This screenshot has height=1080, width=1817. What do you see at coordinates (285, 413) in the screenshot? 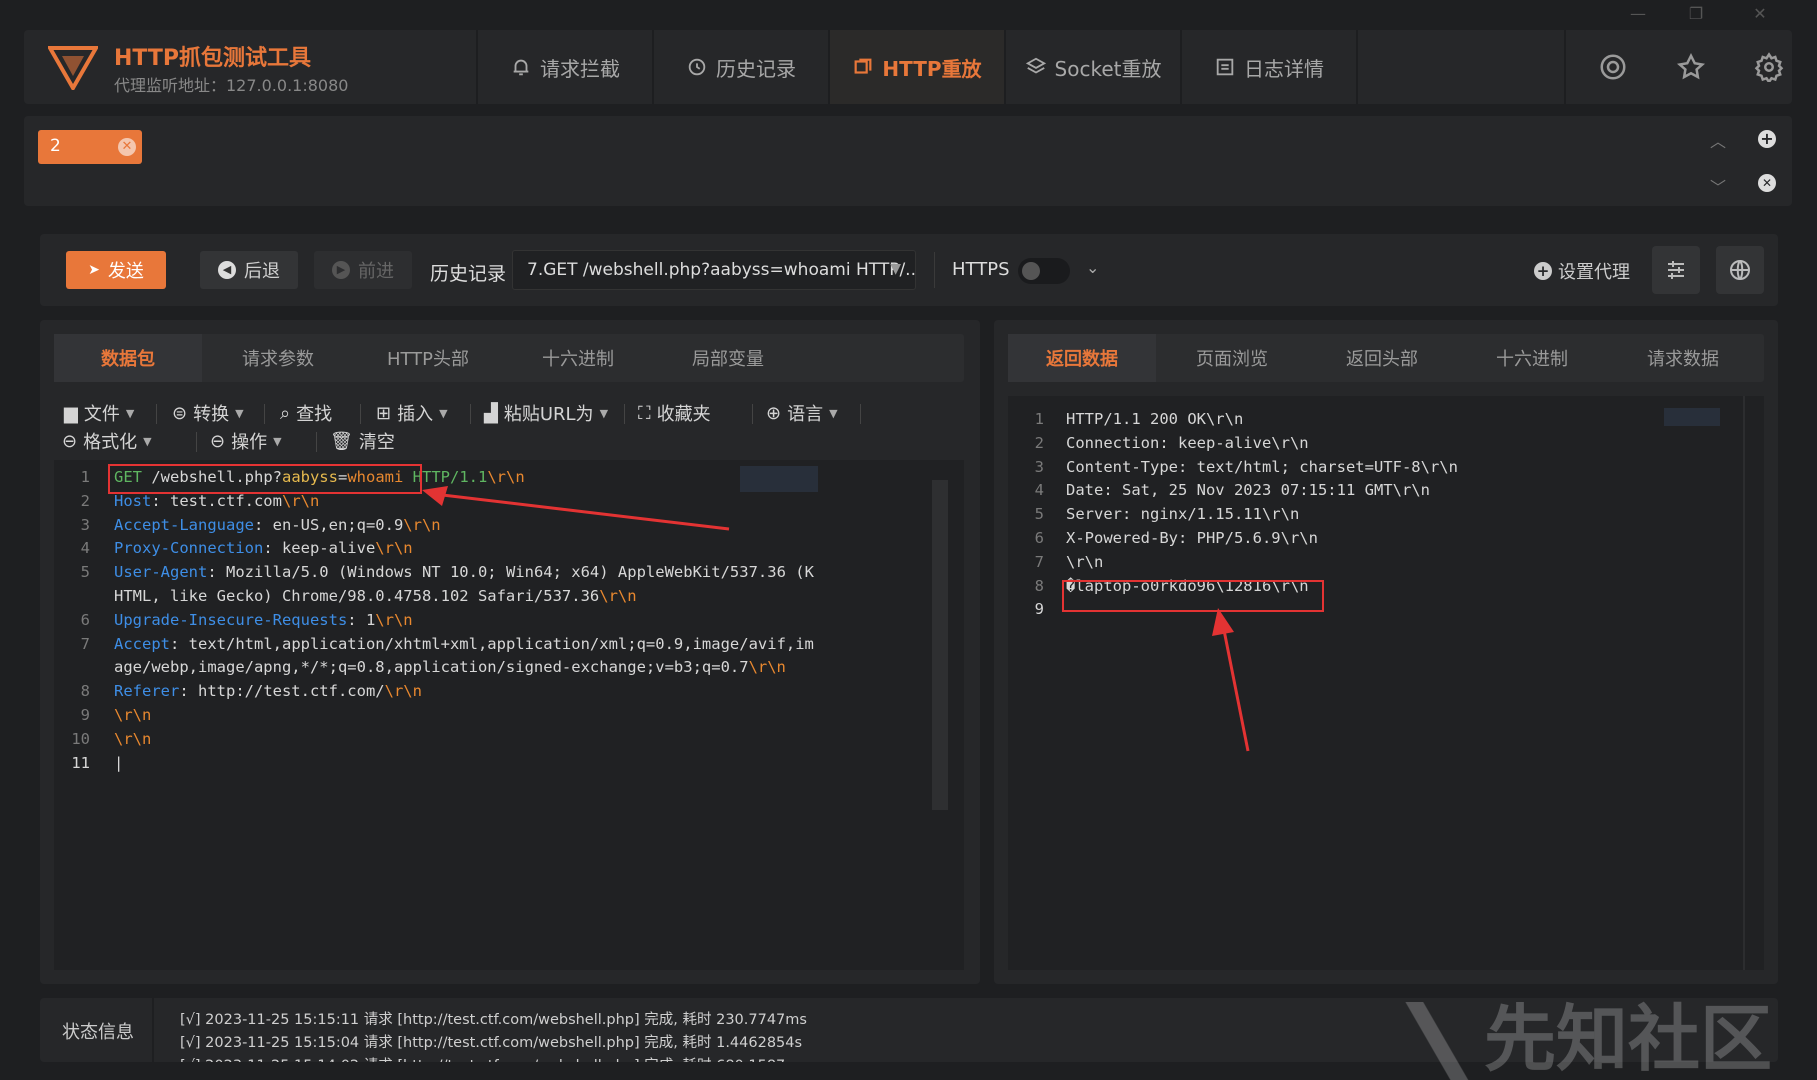
I see `search-icon: ⌕` at bounding box center [285, 413].